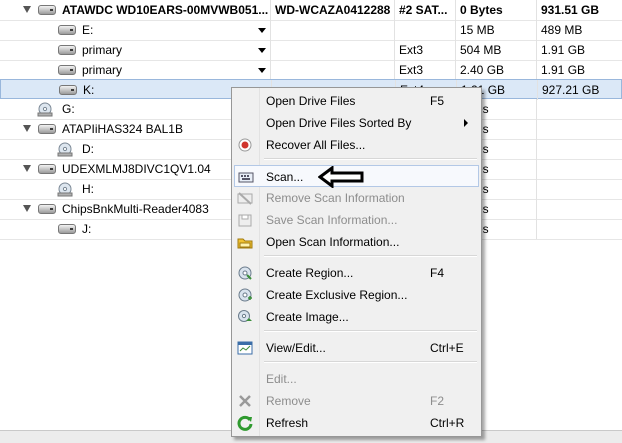  I want to click on menu-item-label: Open Drive Files, so click(311, 101).